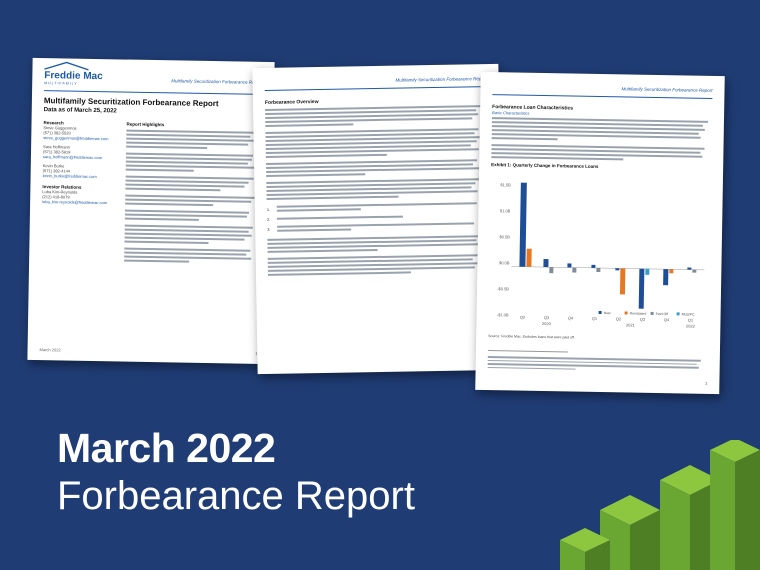 This screenshot has height=570, width=760. I want to click on report-date: Data as of March 25, 2022, so click(80, 111).